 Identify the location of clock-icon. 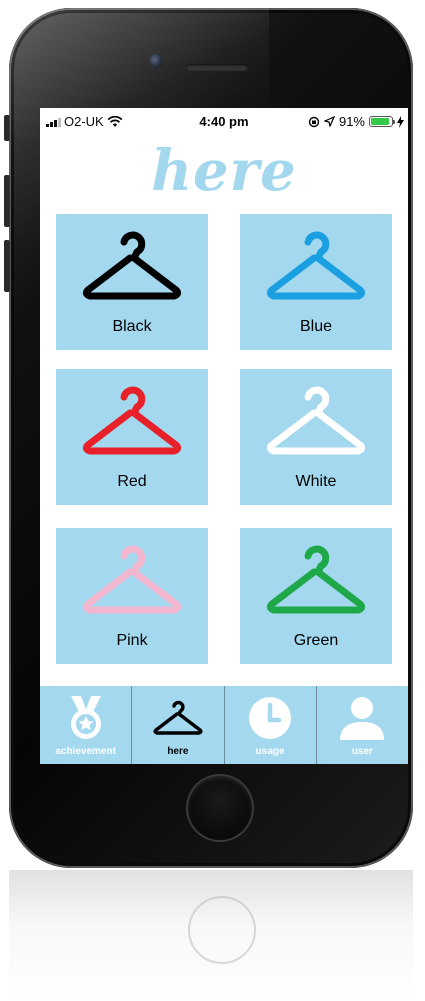
(270, 718).